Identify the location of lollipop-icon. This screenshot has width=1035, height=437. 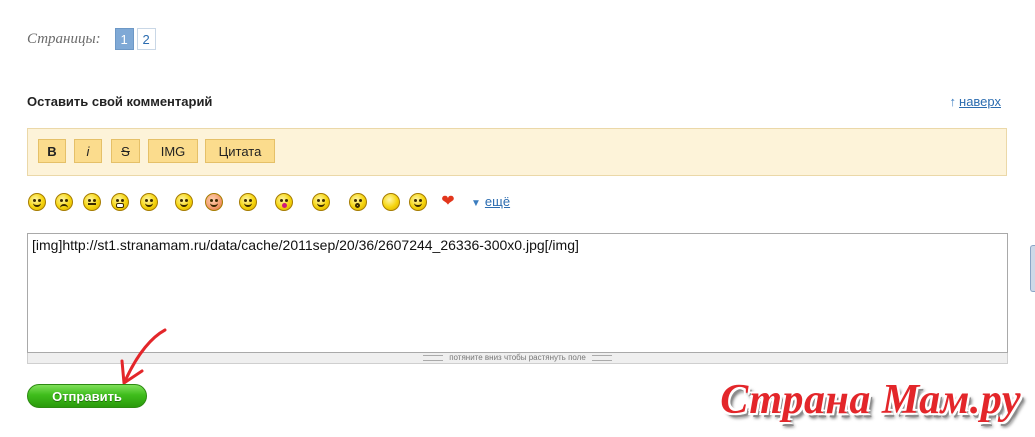
(418, 202).